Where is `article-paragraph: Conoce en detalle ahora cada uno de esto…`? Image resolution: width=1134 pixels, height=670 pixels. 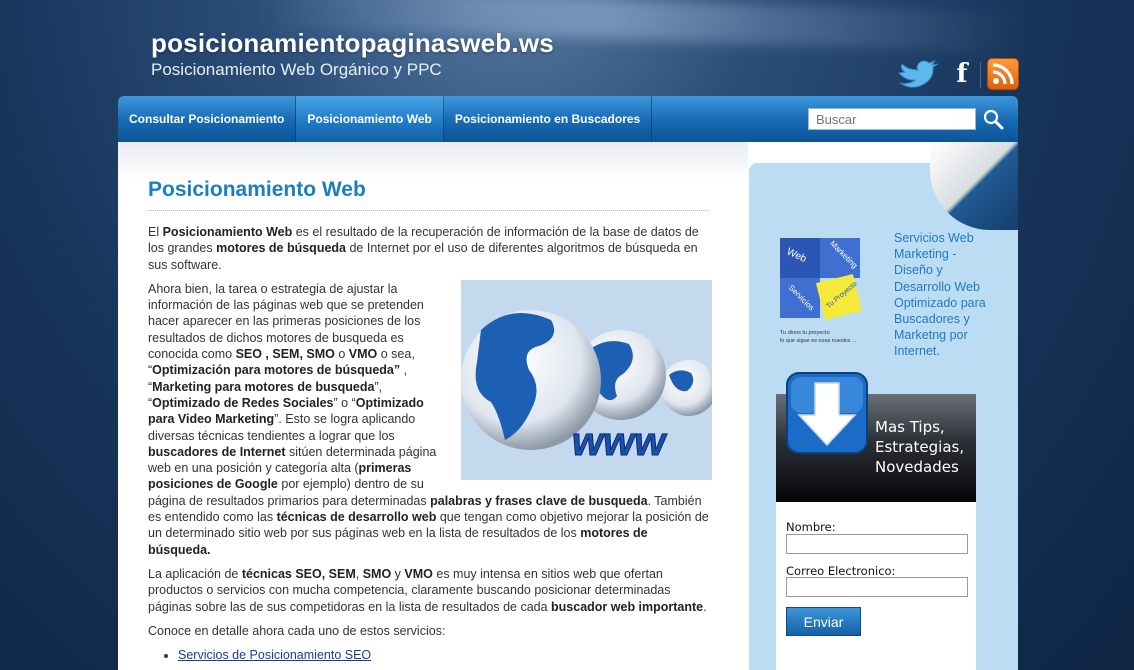
article-paragraph: Conoce en detalle ahora cada uno de esto… is located at coordinates (297, 630).